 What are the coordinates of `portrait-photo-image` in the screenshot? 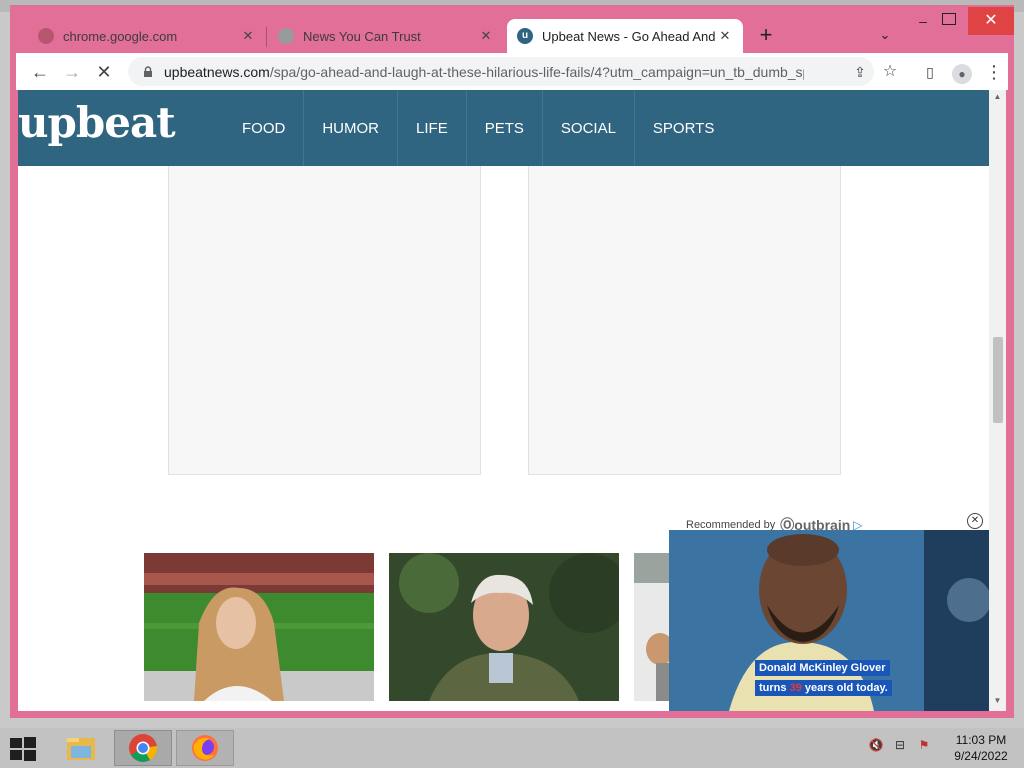 It's located at (504, 627).